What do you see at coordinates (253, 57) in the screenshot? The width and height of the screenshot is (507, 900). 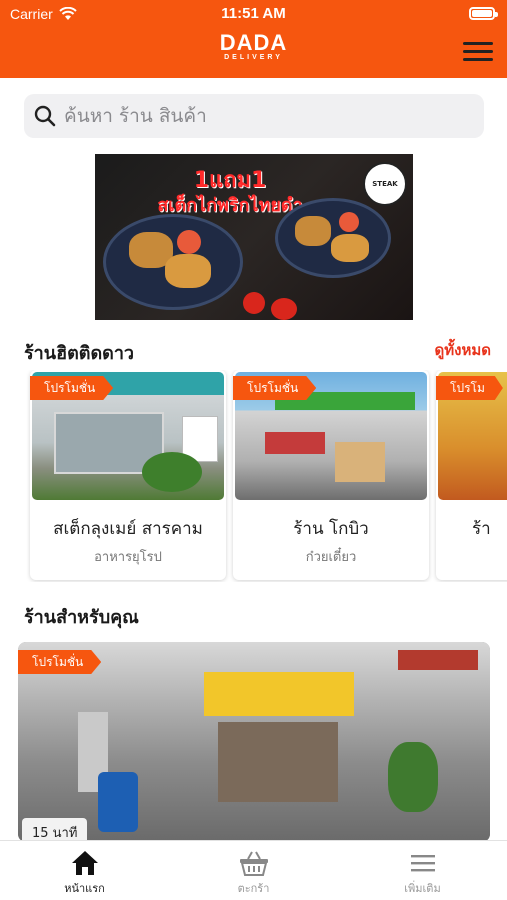 I see `logo-sub: DELIVERY` at bounding box center [253, 57].